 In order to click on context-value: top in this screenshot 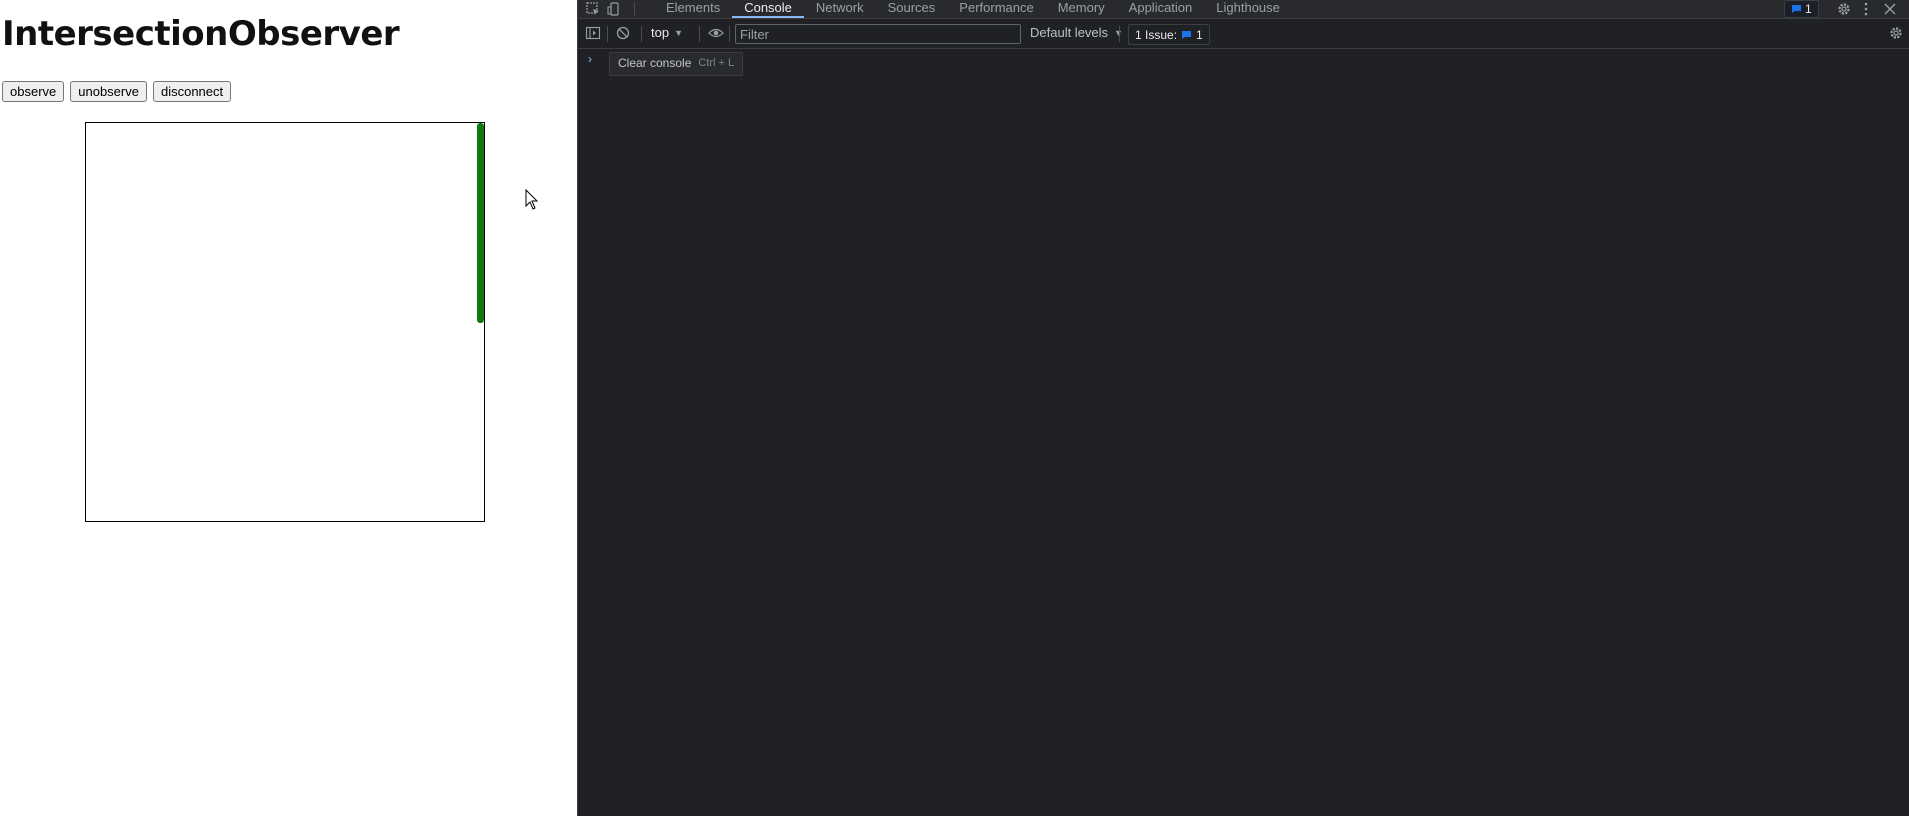, I will do `click(660, 32)`.